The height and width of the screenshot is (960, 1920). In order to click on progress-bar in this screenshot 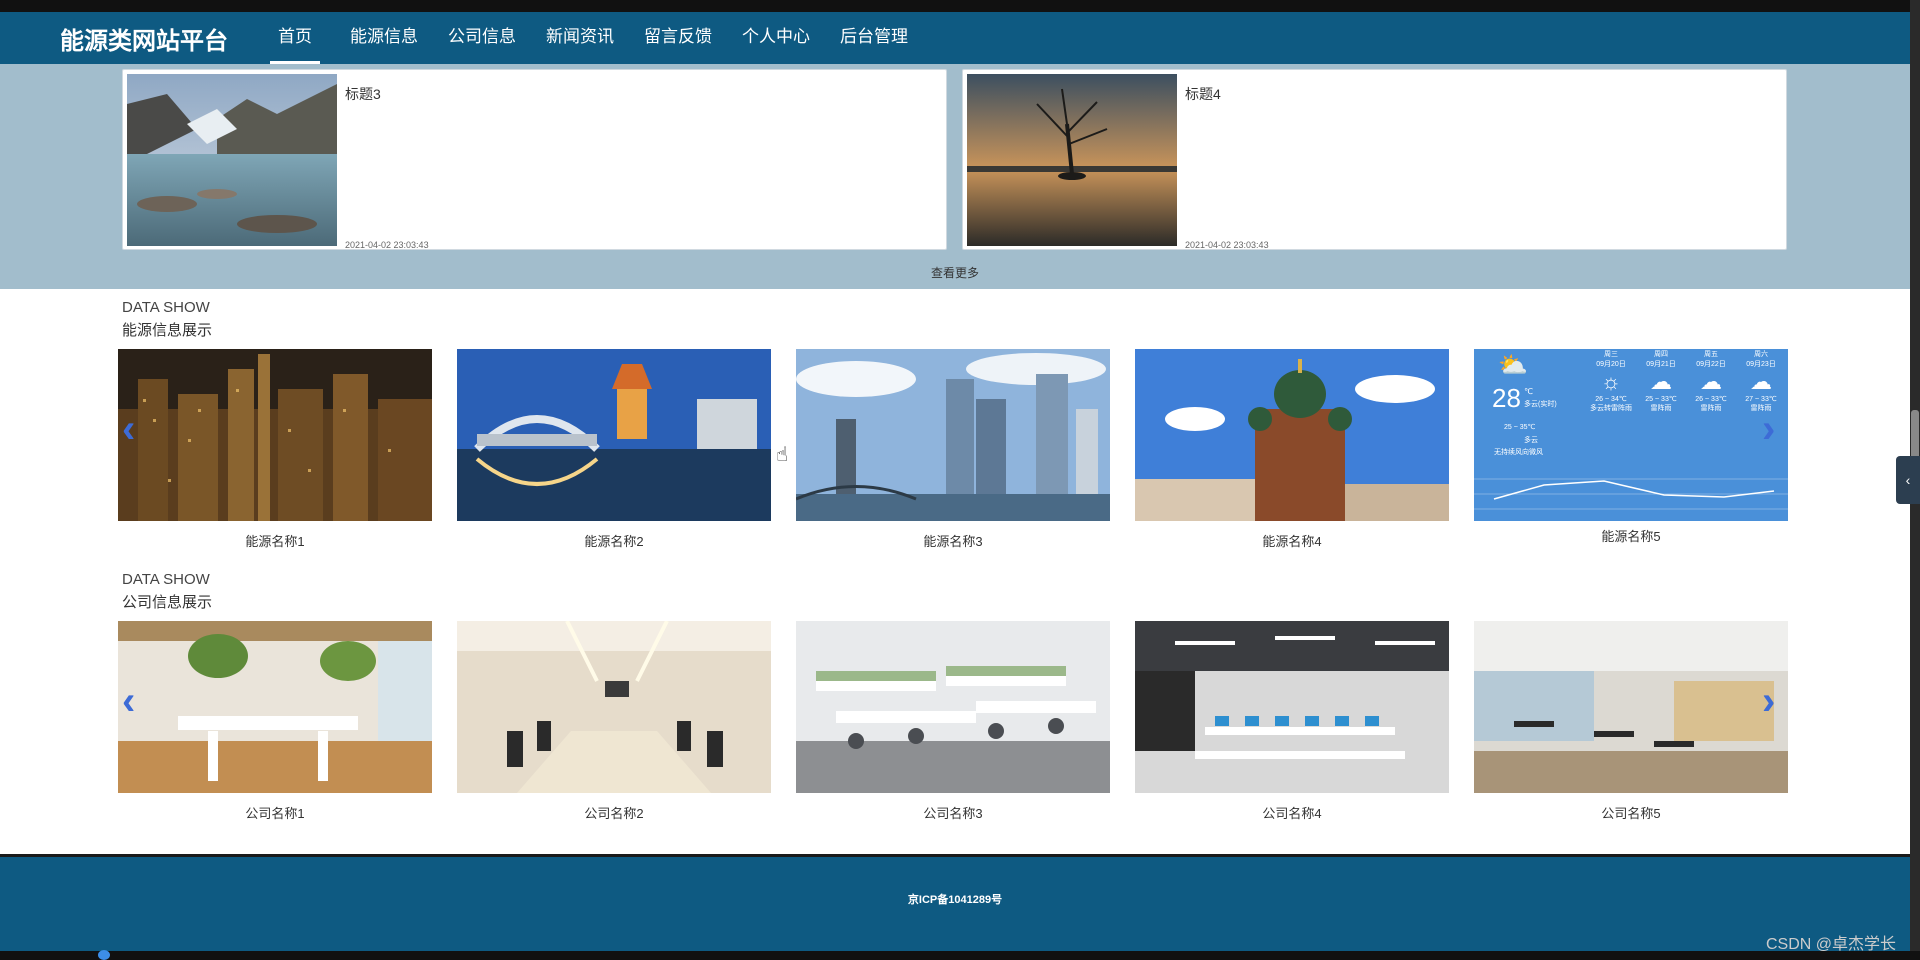, I will do `click(960, 955)`.